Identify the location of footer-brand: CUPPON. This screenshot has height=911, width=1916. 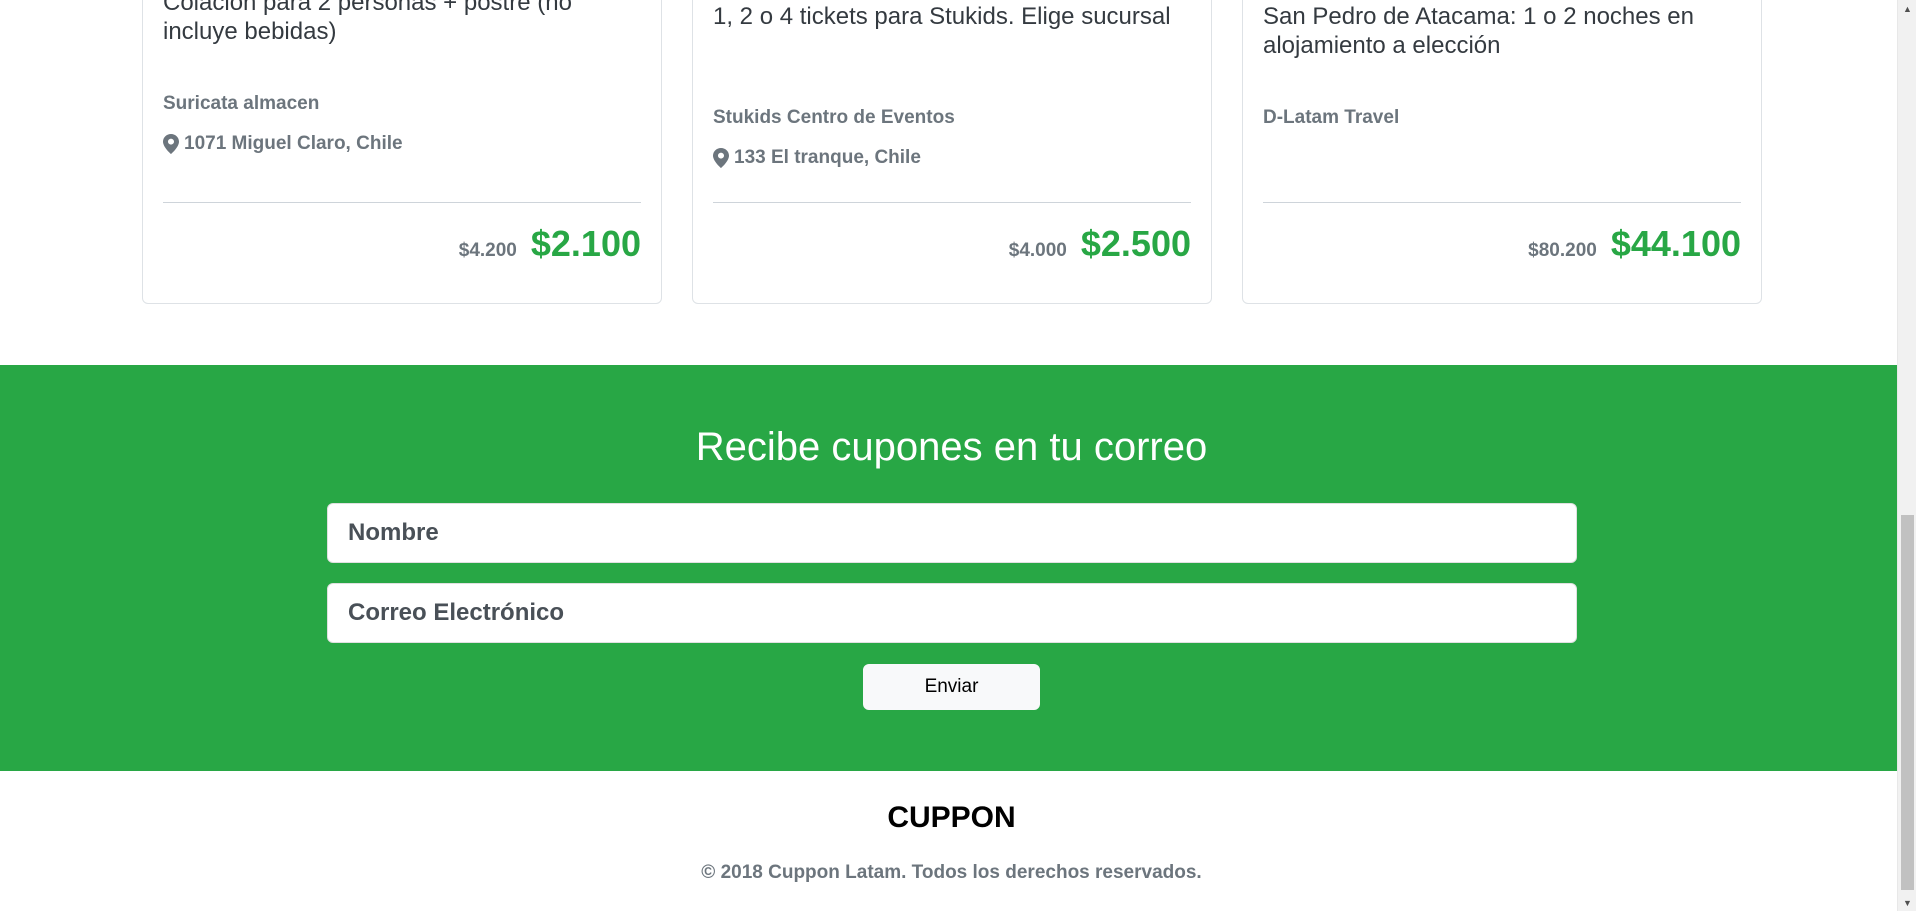
(951, 818).